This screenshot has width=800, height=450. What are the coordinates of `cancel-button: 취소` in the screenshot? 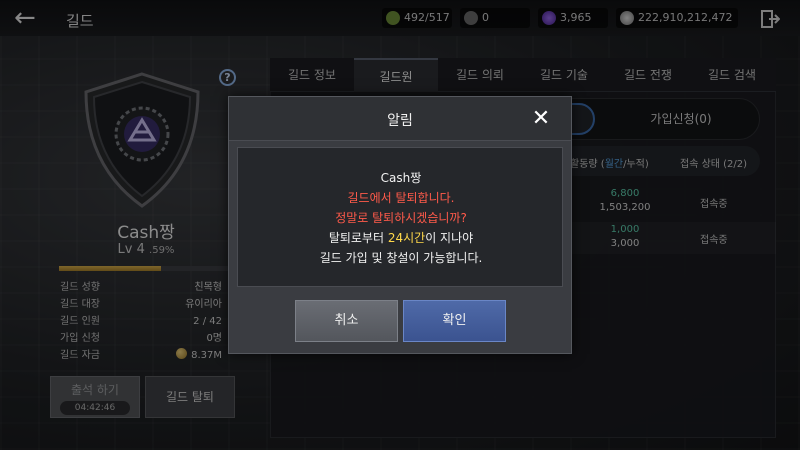 It's located at (346, 321).